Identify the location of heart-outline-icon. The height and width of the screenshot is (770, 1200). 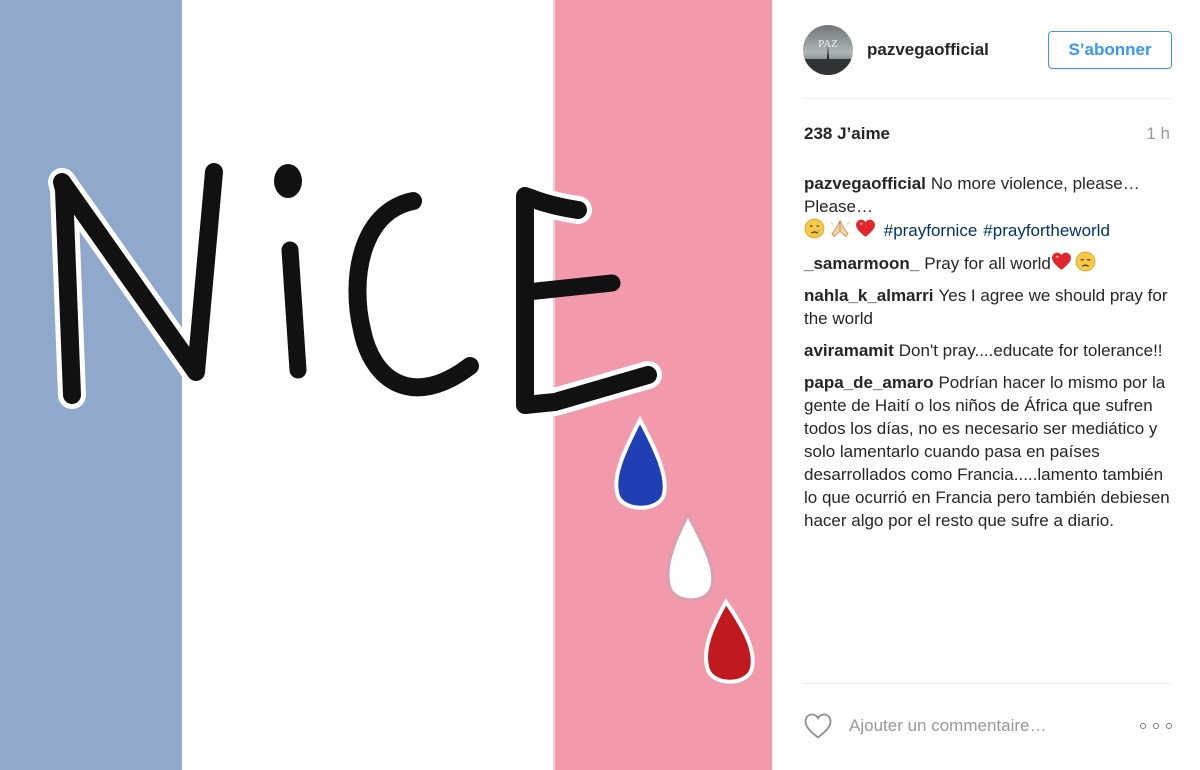
(818, 726).